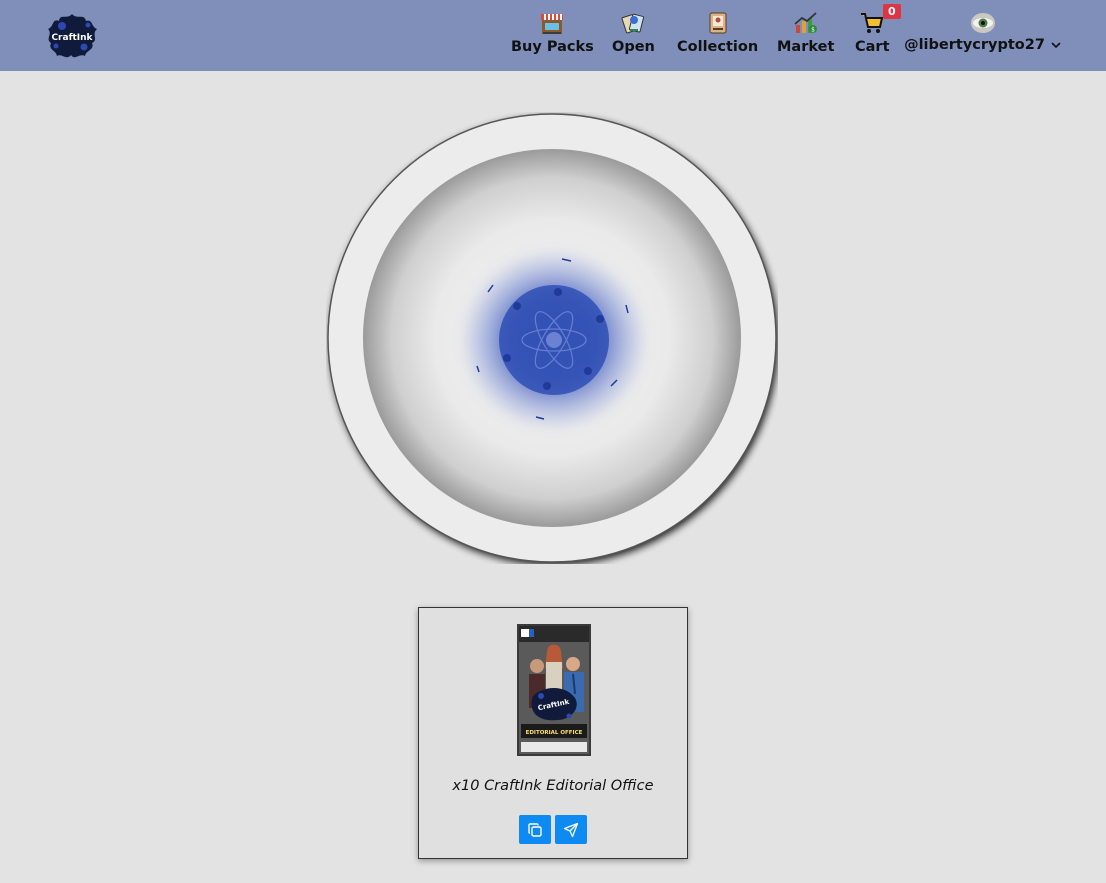 The image size is (1106, 883). What do you see at coordinates (983, 23) in the screenshot?
I see `eye-avatar-icon` at bounding box center [983, 23].